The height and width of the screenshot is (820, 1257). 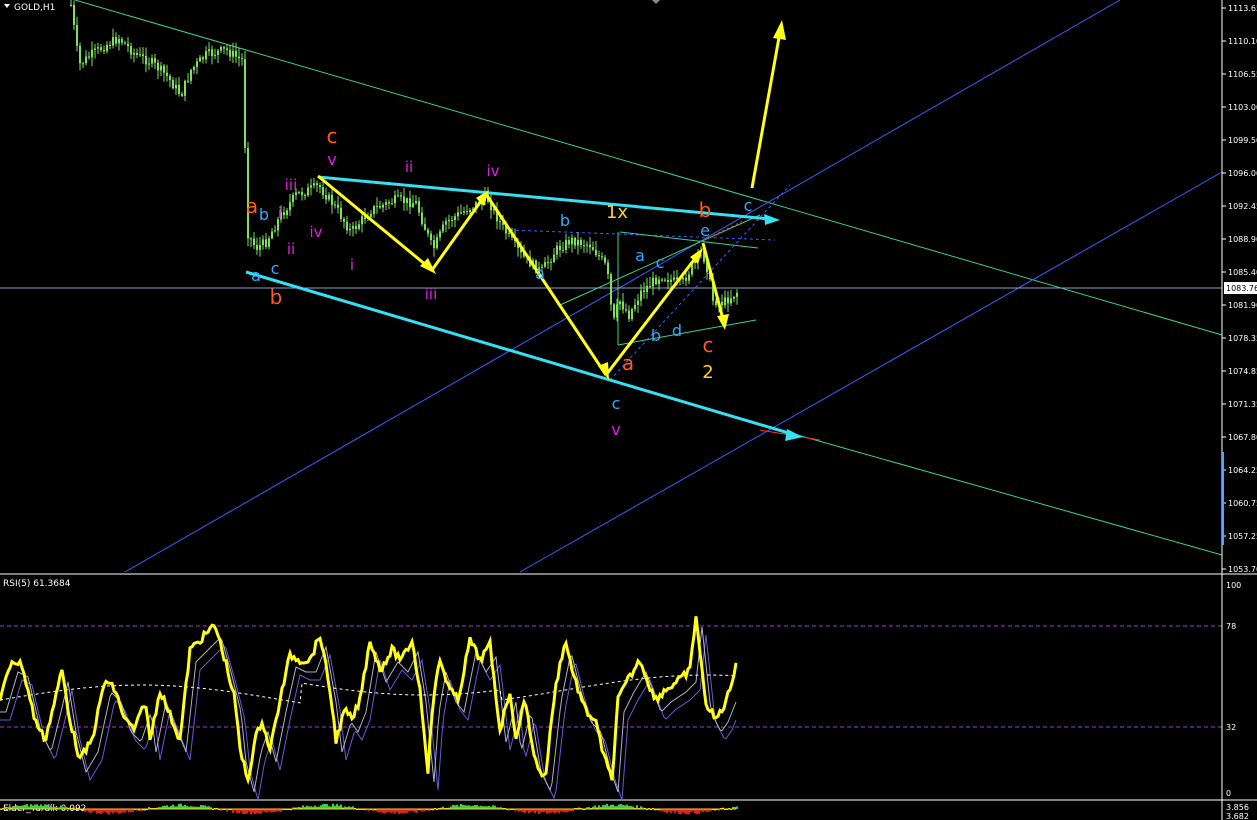 I want to click on rsi-tick: 78, so click(x=1231, y=626).